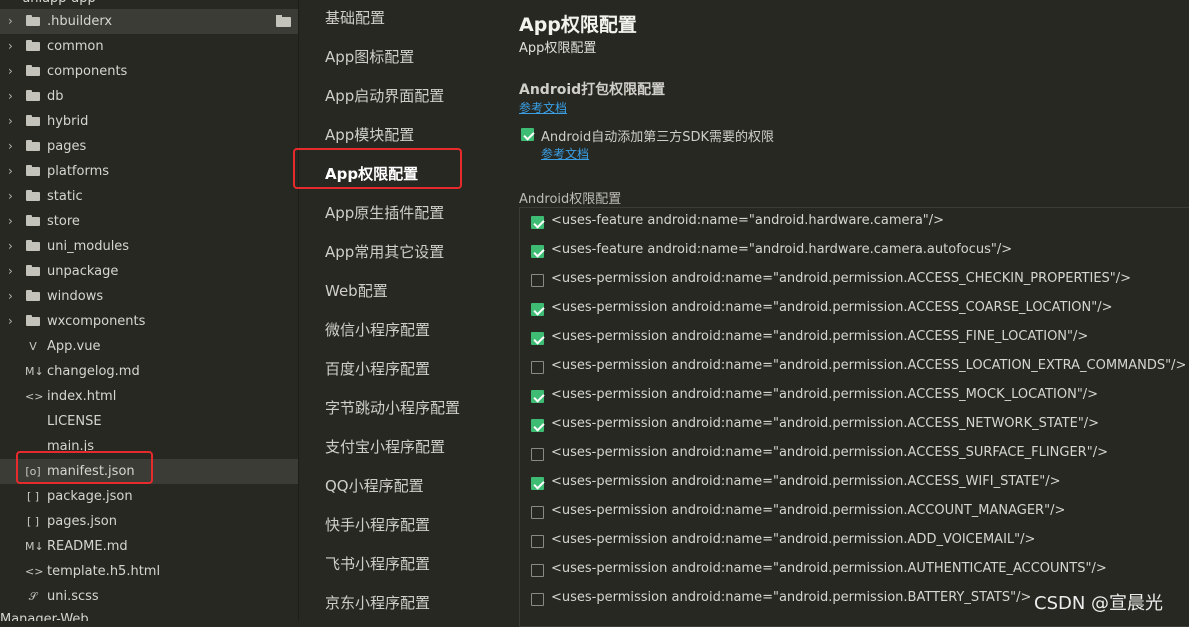 The image size is (1189, 627). I want to click on settings-nav-item: 快手小程序配置, so click(377, 525).